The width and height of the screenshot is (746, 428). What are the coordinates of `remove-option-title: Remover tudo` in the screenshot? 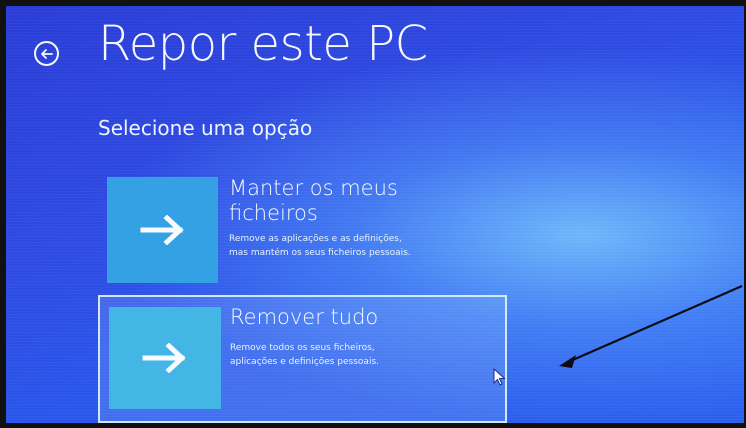 It's located at (360, 317).